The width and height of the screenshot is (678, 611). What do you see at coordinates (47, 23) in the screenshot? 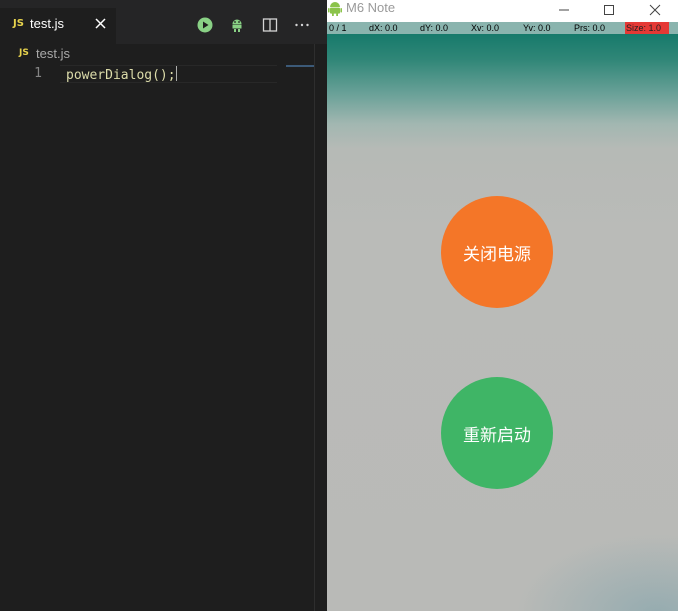
I see `tab-label: test.js` at bounding box center [47, 23].